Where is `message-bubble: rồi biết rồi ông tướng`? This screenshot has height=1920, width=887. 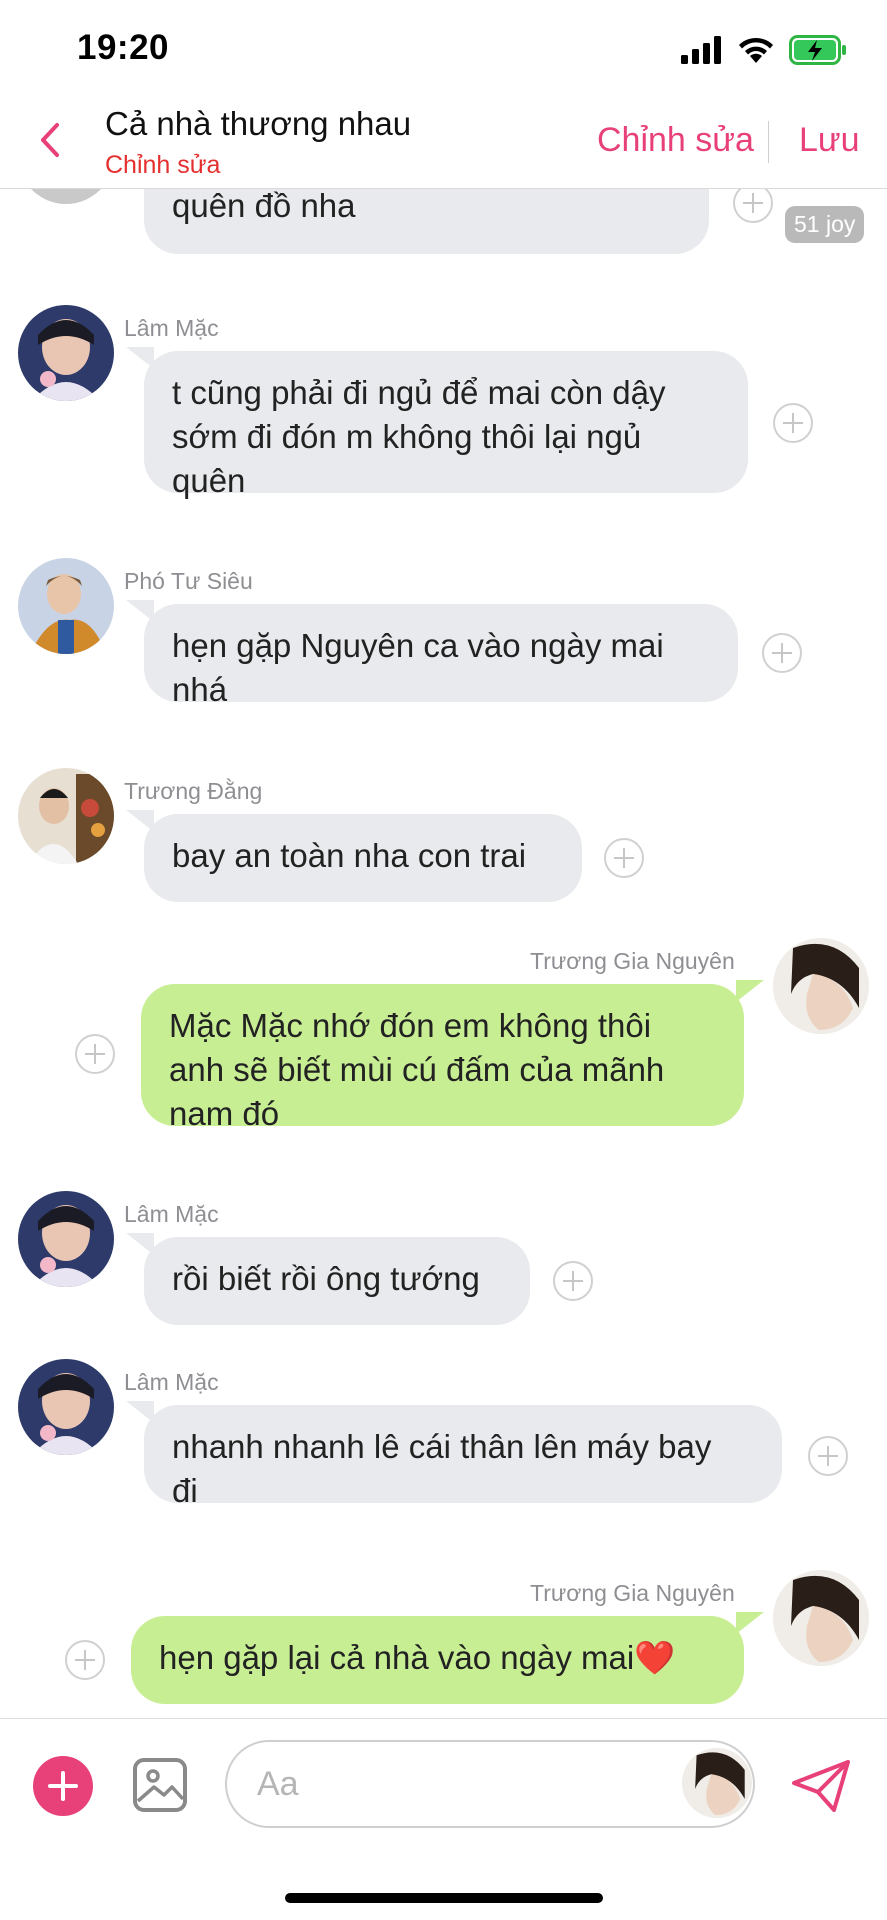
message-bubble: rồi biết rồi ông tướng is located at coordinates (337, 1281).